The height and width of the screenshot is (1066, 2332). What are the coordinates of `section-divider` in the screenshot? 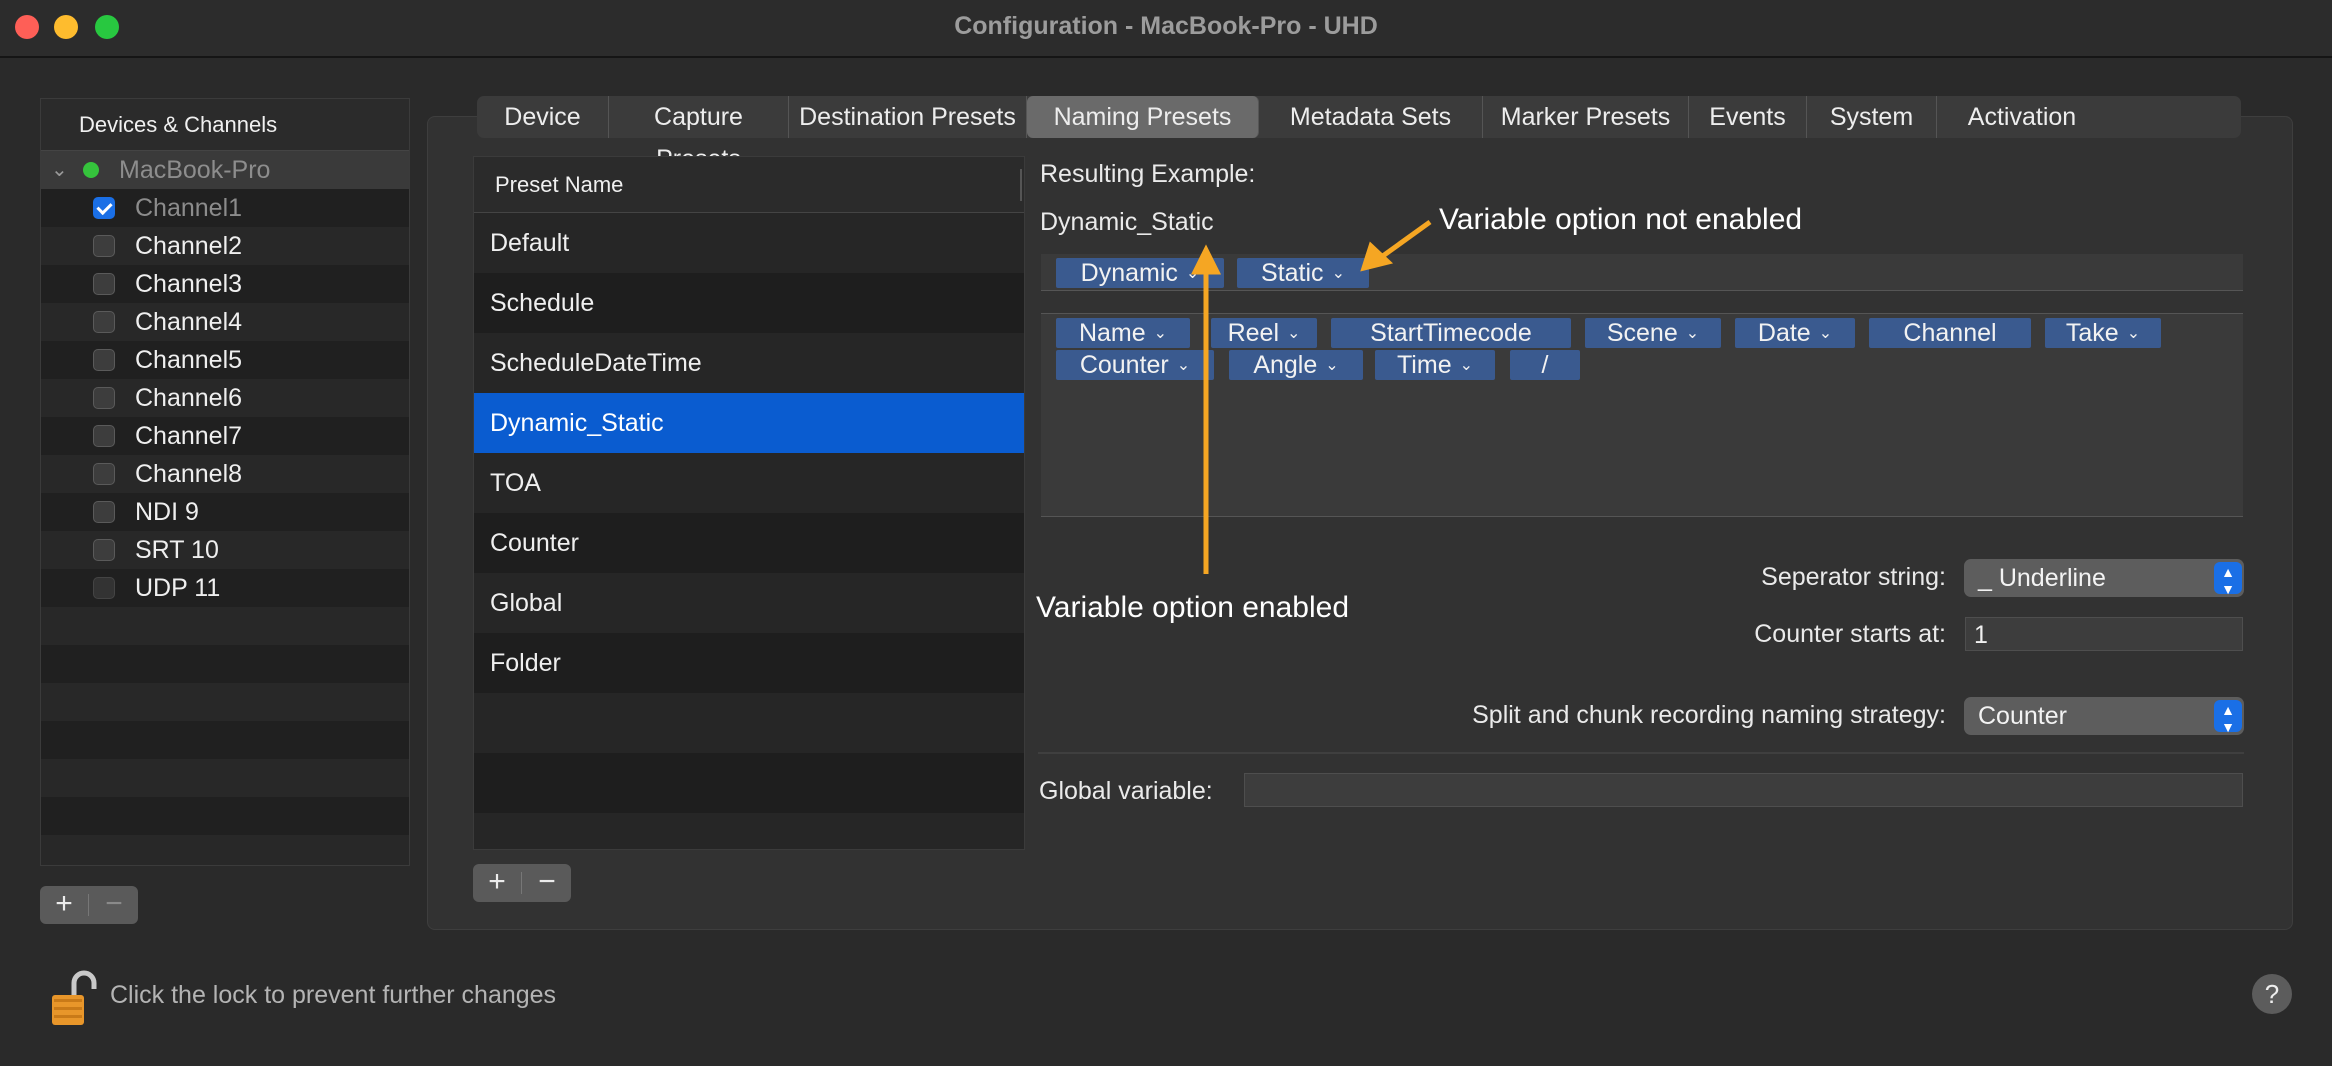 It's located at (1641, 753).